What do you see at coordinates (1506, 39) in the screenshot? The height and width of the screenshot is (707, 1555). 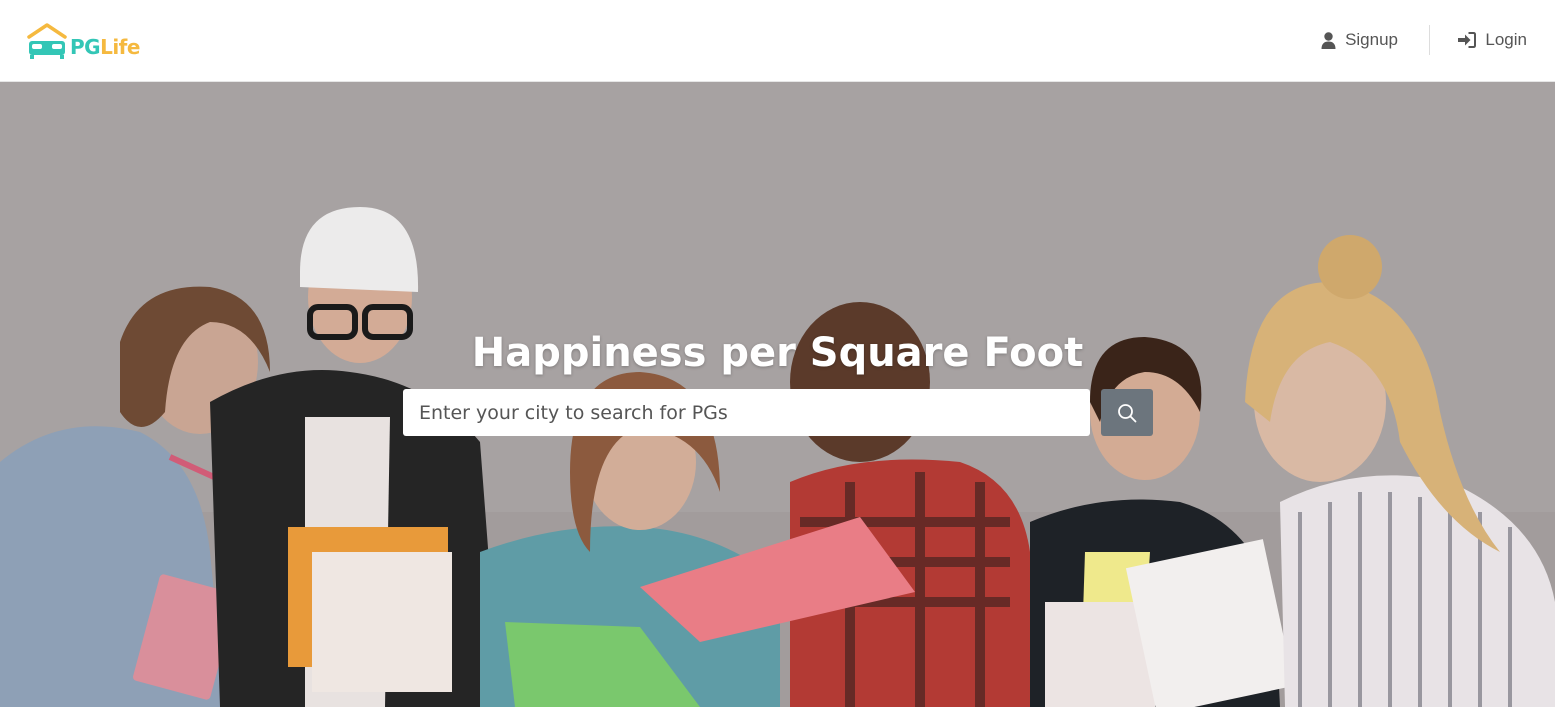 I see `login-label: Login` at bounding box center [1506, 39].